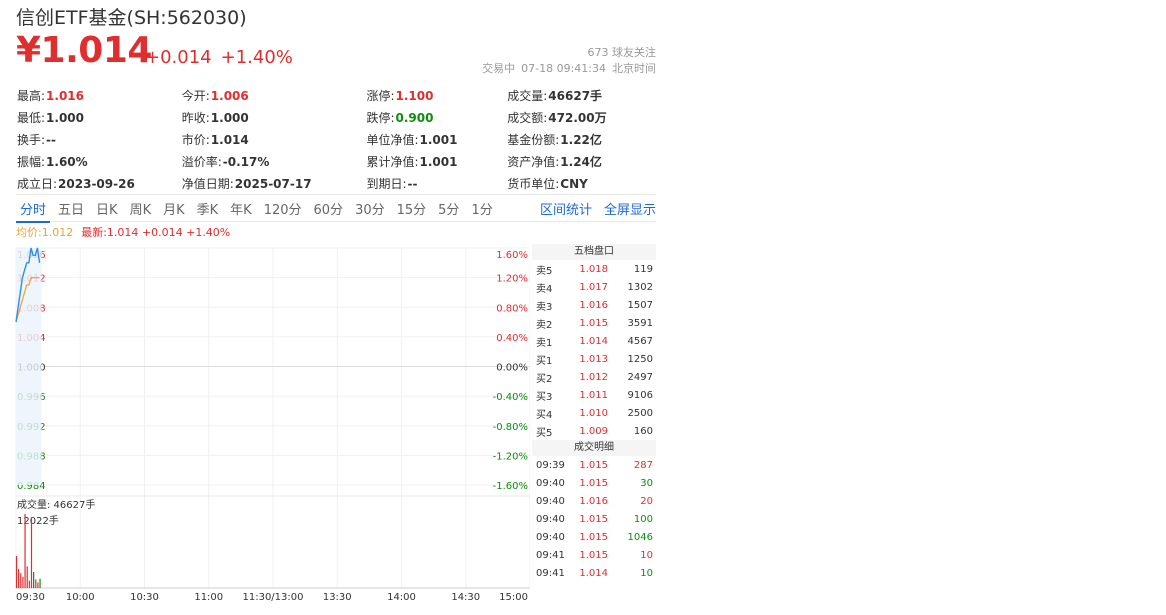 The image size is (1166, 615). I want to click on timezone-text: 北京时间, so click(634, 68).